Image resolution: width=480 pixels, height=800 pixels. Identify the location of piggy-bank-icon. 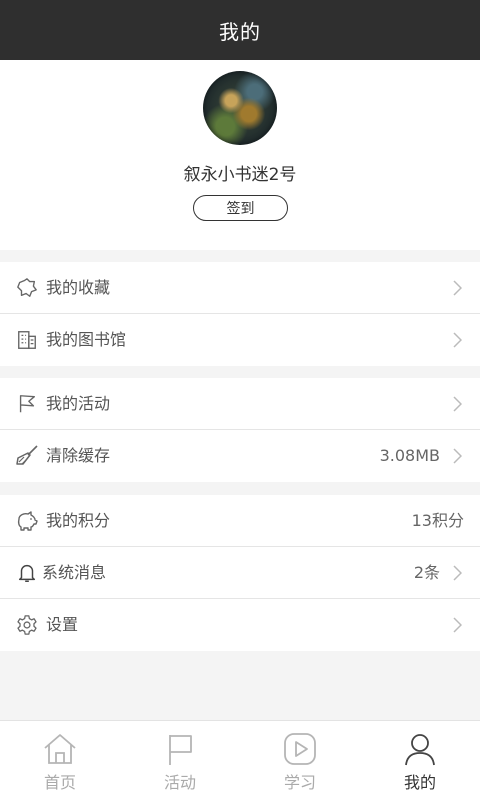
(27, 521).